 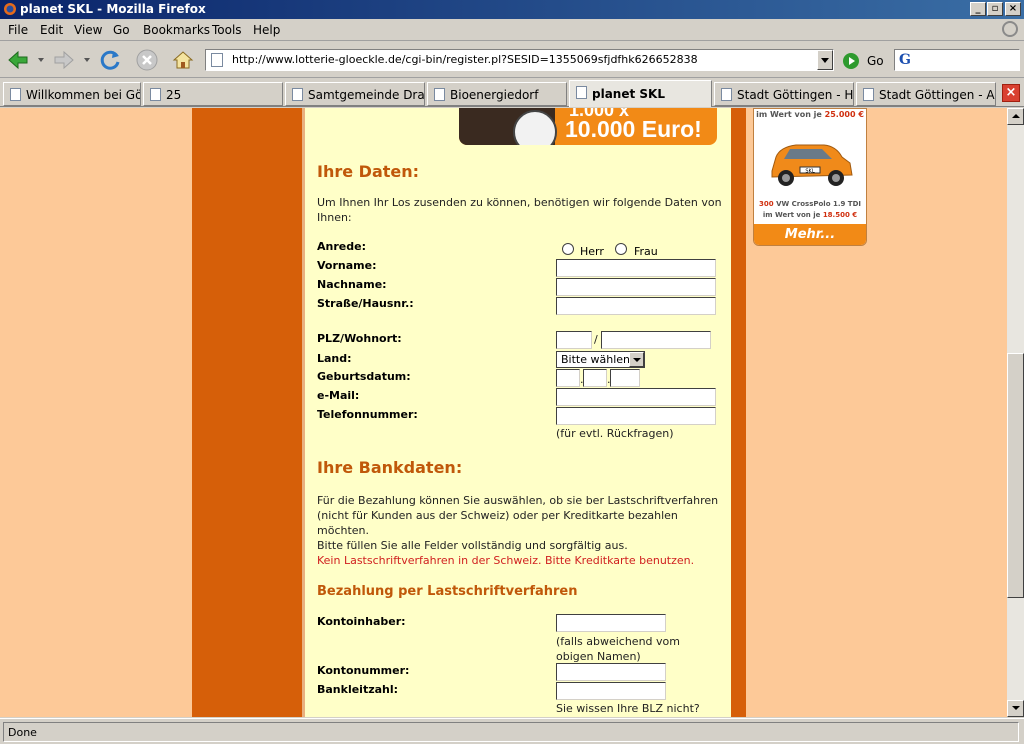 I want to click on vertical-scrollbar, so click(x=1015, y=412).